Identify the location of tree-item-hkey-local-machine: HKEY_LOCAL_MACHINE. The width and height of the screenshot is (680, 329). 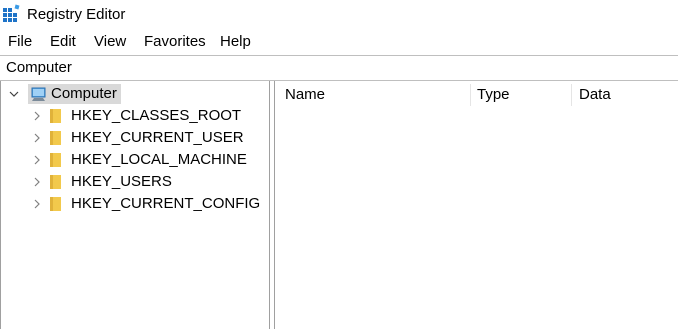
(134, 160).